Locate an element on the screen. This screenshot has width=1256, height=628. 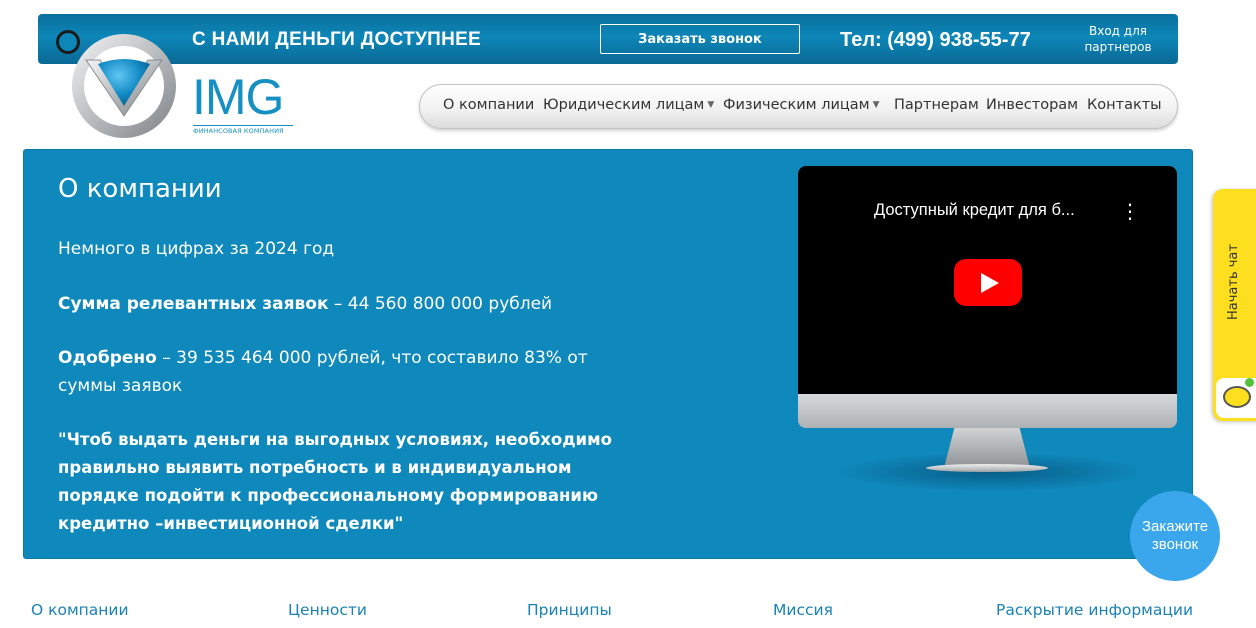
header-phone: Тел: (499) 938-55-77 is located at coordinates (935, 40).